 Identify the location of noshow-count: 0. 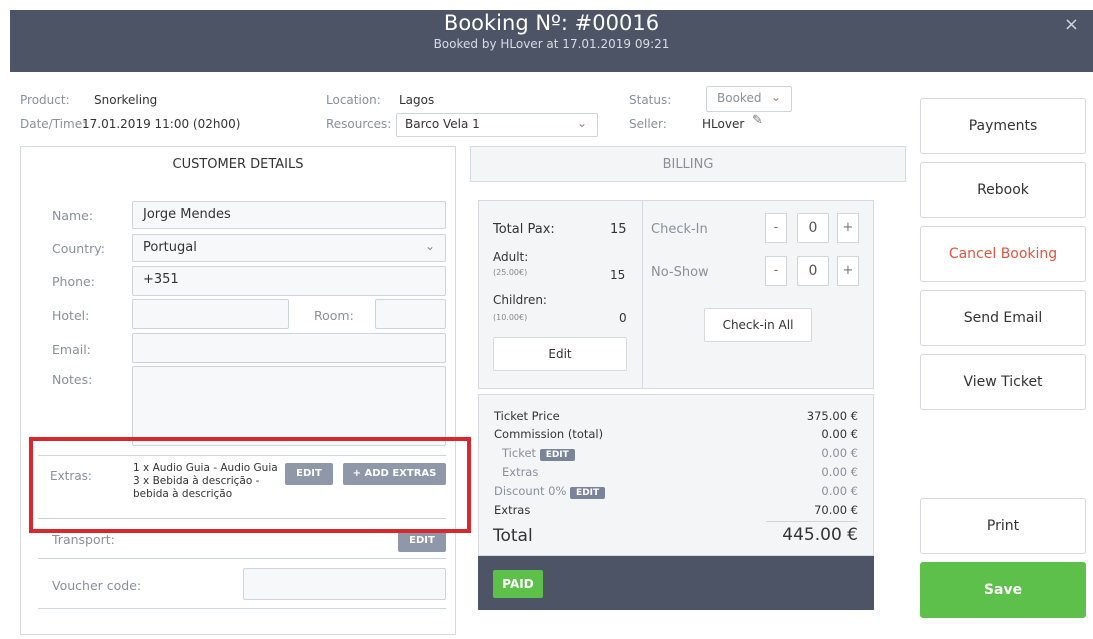
(813, 271).